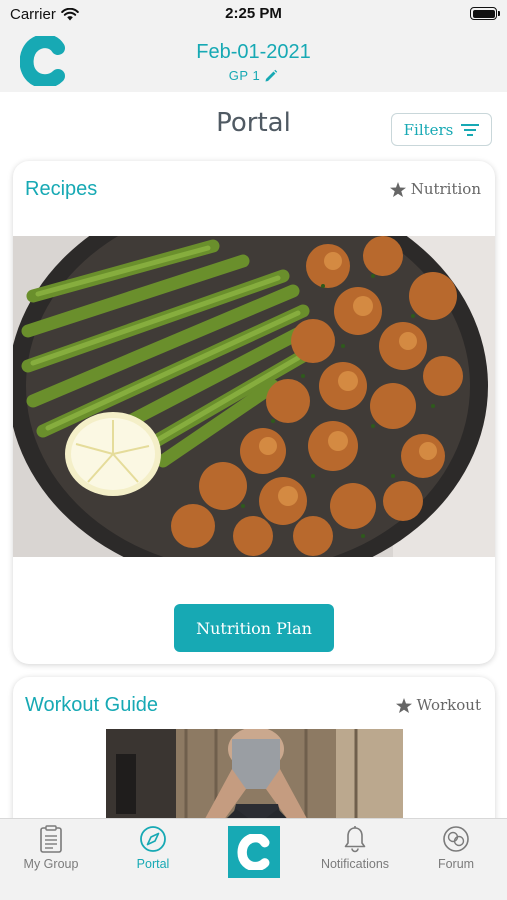 Image resolution: width=507 pixels, height=900 pixels. I want to click on status-bar: Carrier 2:25 PM, so click(253, 15).